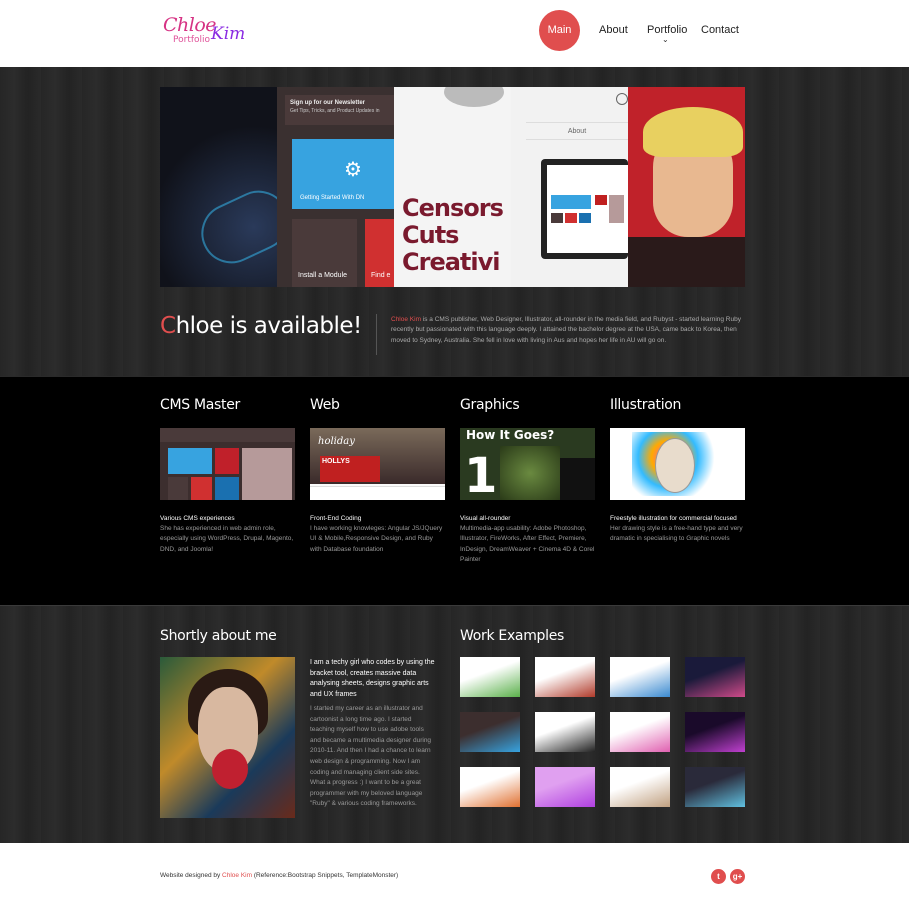 The height and width of the screenshot is (918, 909). What do you see at coordinates (234, 227) in the screenshot?
I see `neon-glow` at bounding box center [234, 227].